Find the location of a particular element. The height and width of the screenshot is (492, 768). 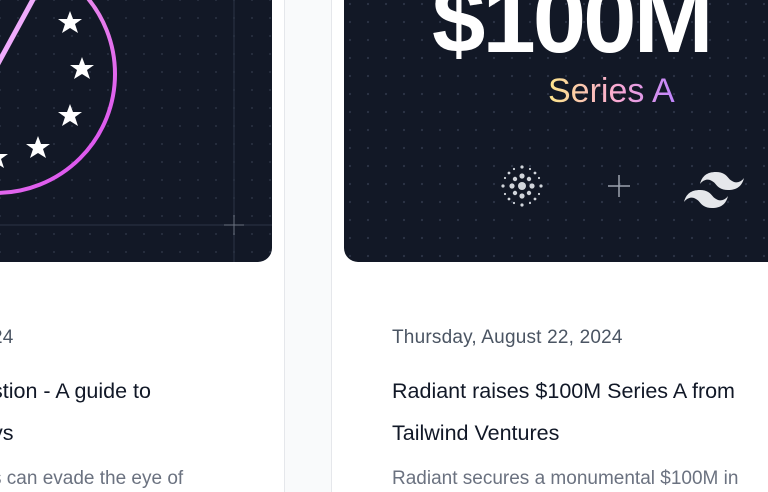

post-date: Thursday, August 22, 2024 is located at coordinates (507, 337).